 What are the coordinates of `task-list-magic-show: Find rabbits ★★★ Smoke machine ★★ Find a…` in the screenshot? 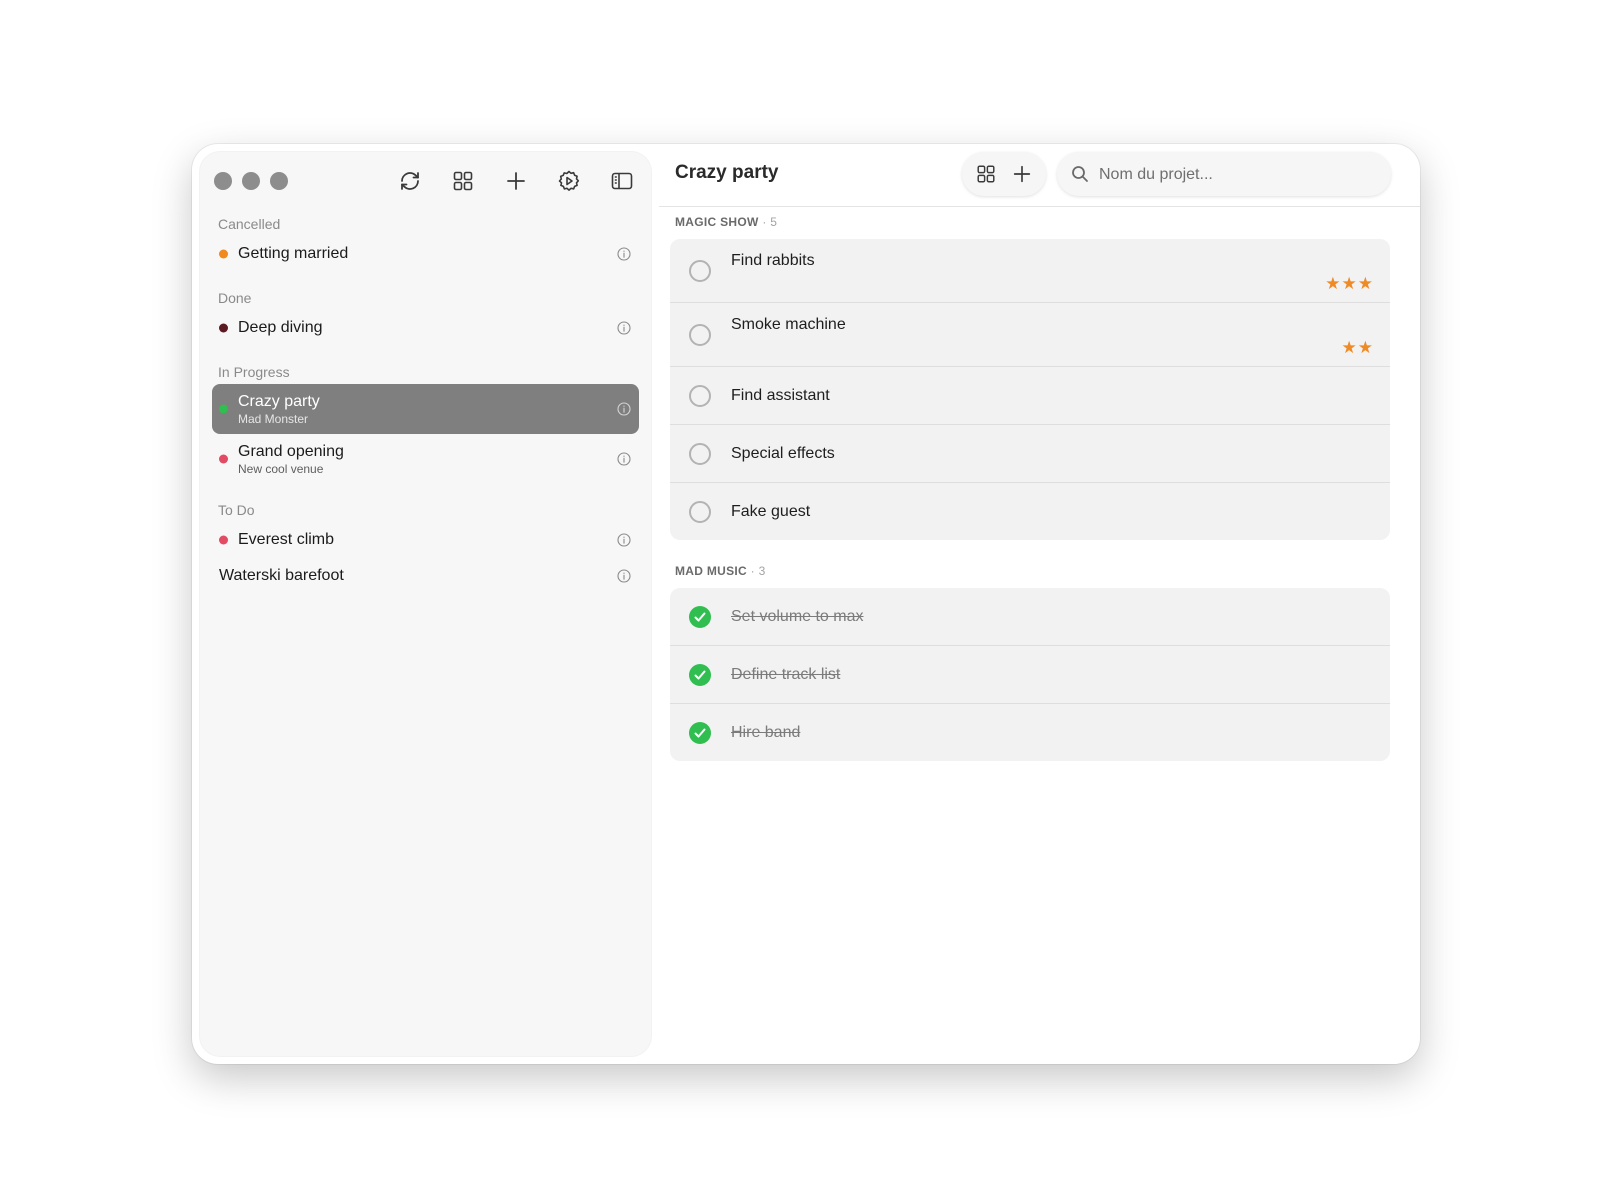 It's located at (1030, 389).